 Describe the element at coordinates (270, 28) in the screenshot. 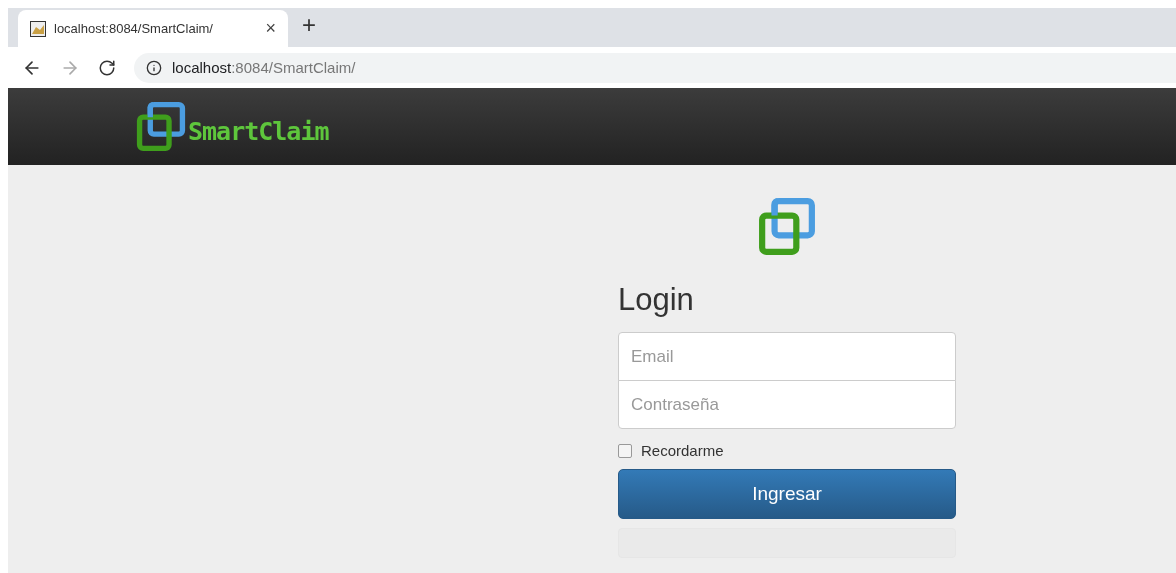

I see `close-tab-button: ×` at that location.